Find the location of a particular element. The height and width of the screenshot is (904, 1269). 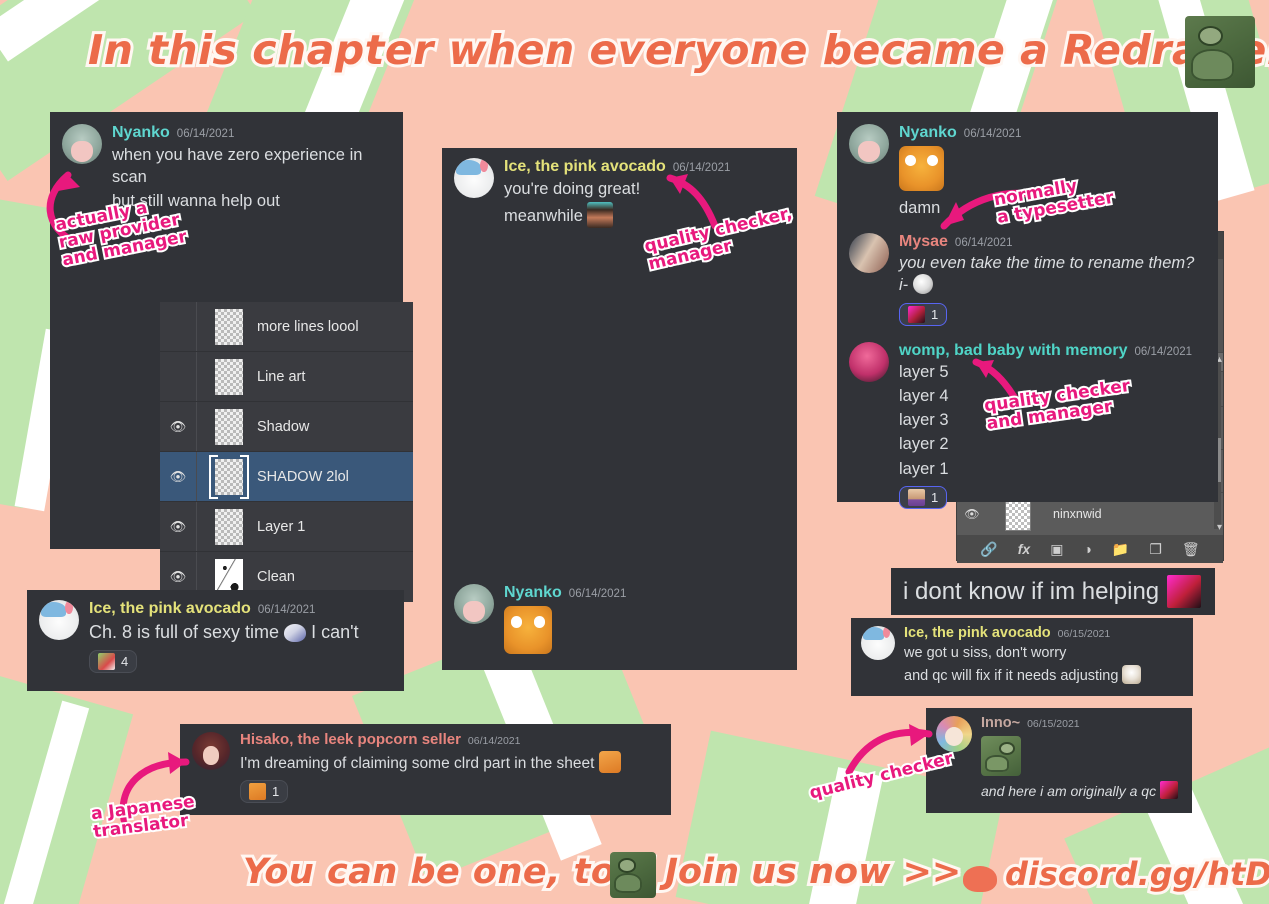

new-group-icon: 📁 is located at coordinates (1120, 549).